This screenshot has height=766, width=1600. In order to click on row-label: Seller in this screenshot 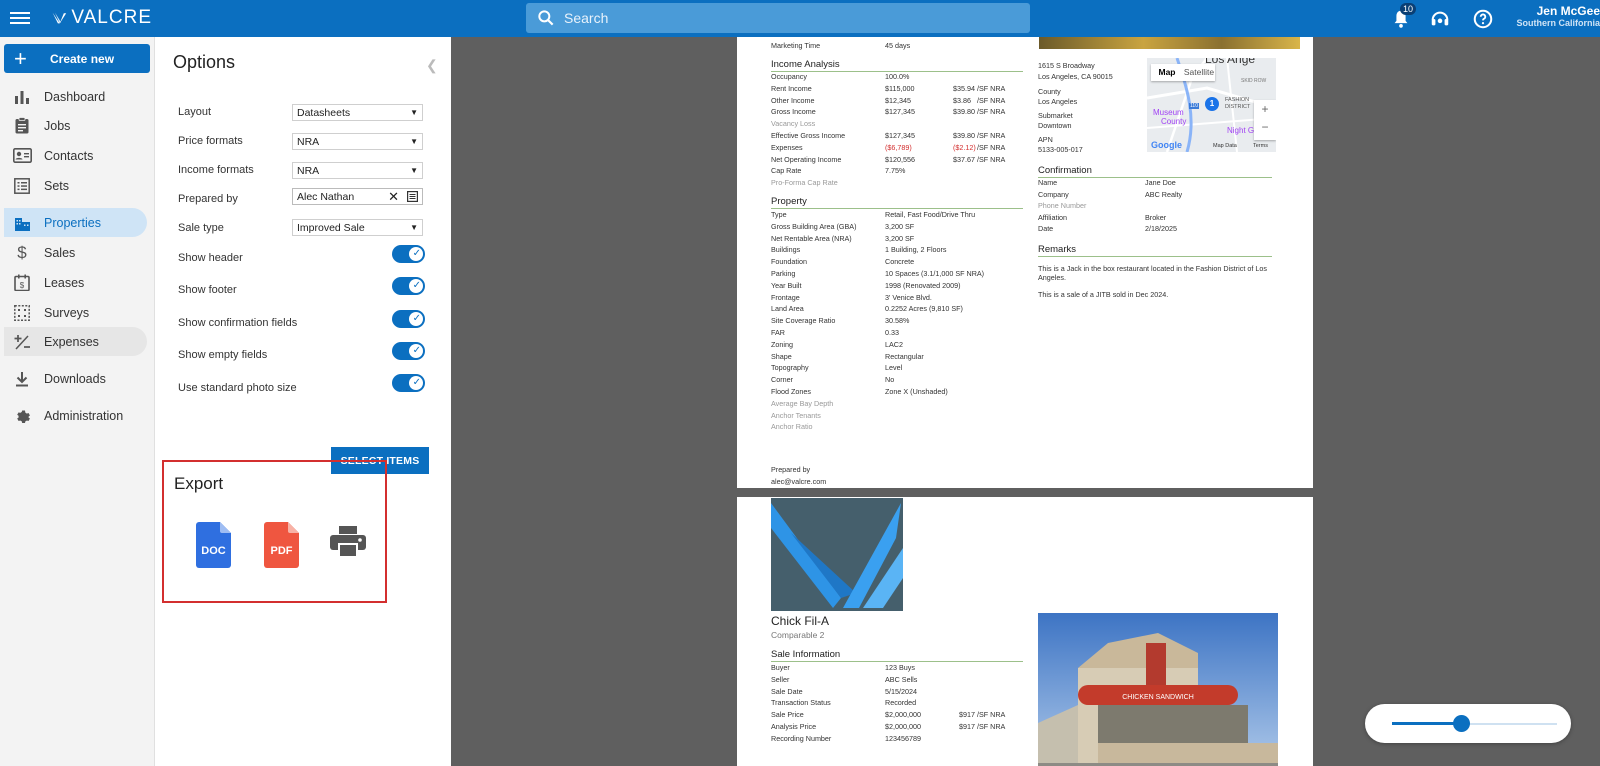, I will do `click(780, 679)`.